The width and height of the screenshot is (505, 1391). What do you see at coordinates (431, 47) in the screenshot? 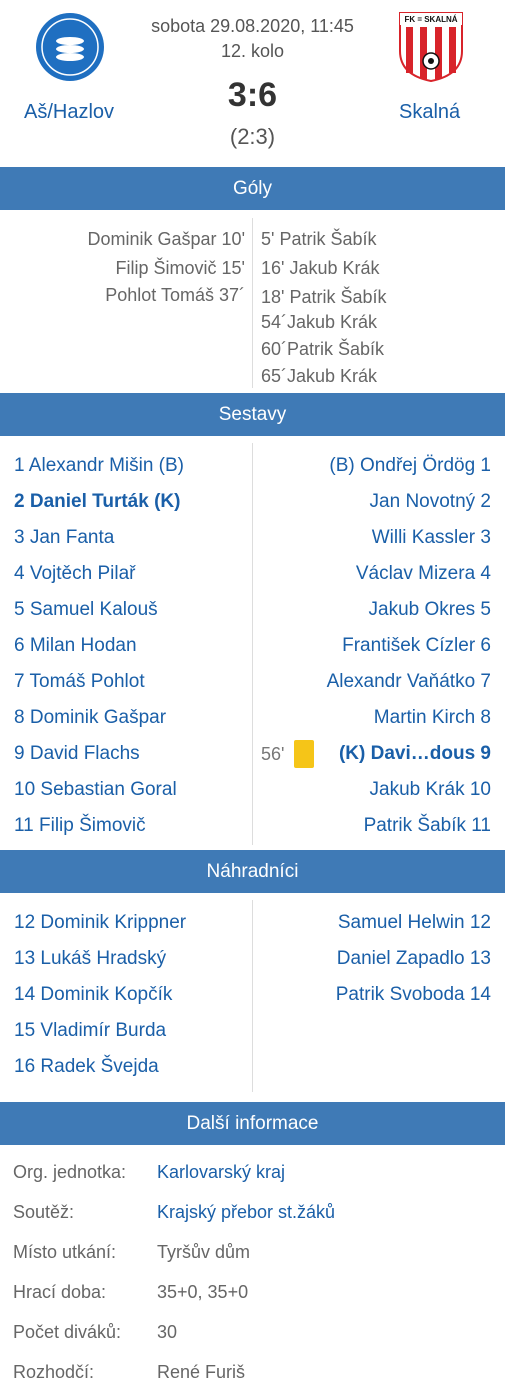
I see `away-logo: FK = SKALNÁ` at bounding box center [431, 47].